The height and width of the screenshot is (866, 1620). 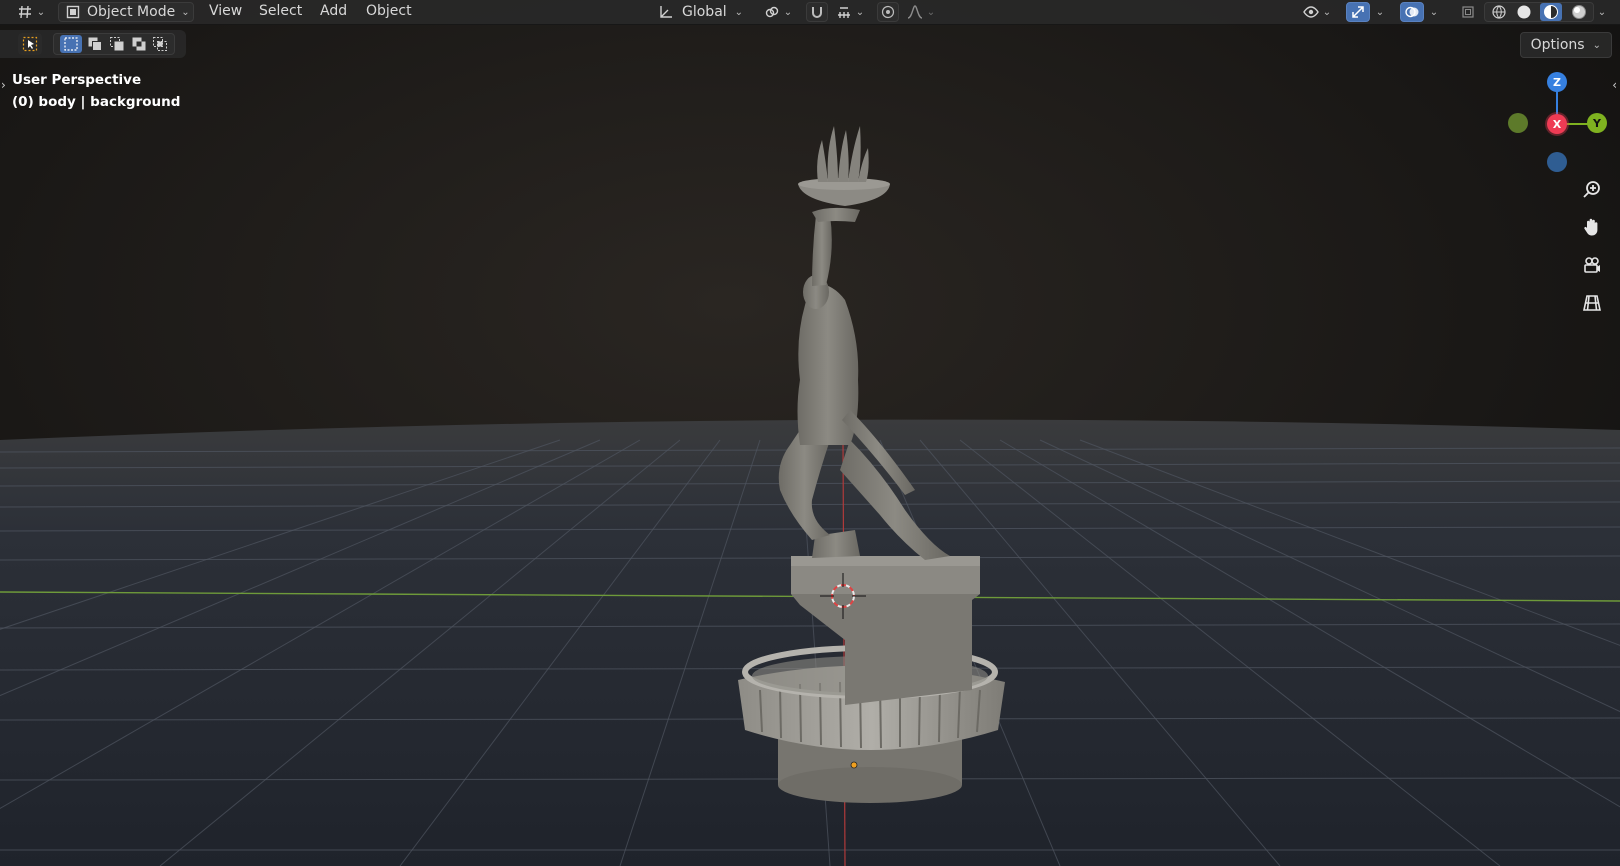 I want to click on gizmo-y-axis: Y, so click(x=1597, y=123).